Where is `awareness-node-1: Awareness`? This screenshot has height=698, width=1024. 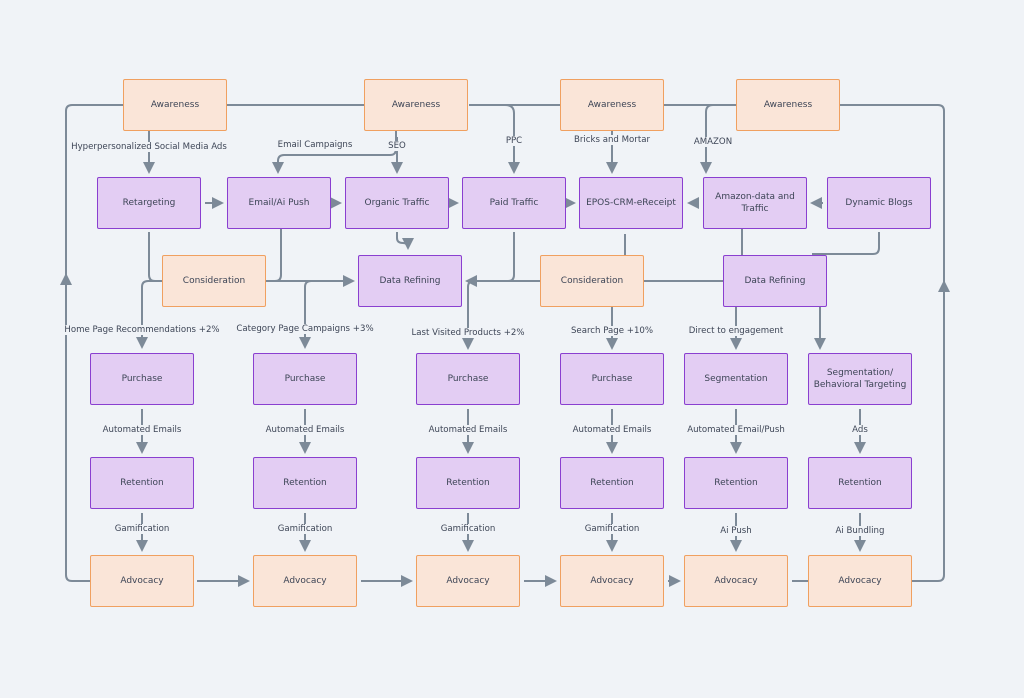 awareness-node-1: Awareness is located at coordinates (175, 105).